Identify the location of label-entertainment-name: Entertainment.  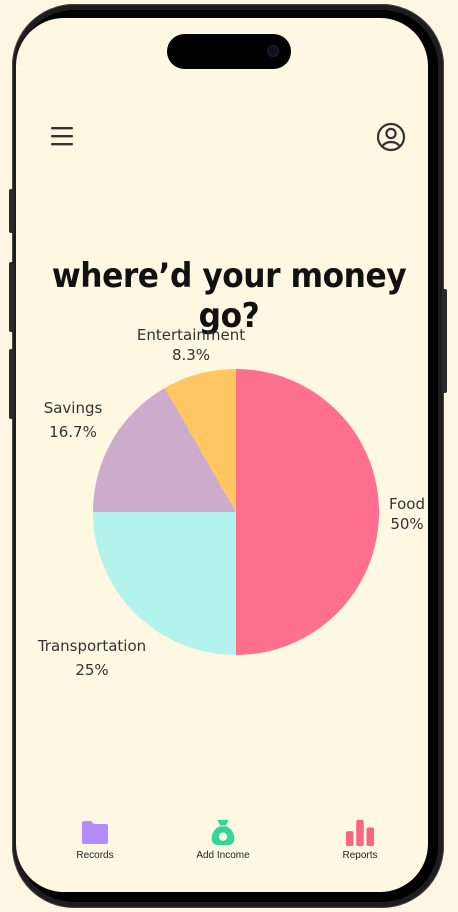
(191, 335).